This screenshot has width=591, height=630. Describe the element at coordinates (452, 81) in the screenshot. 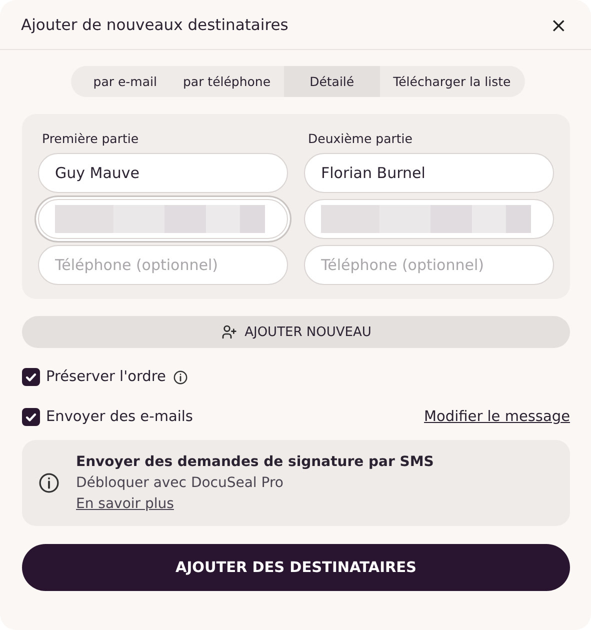

I see `tab: Télécharger la liste` at that location.